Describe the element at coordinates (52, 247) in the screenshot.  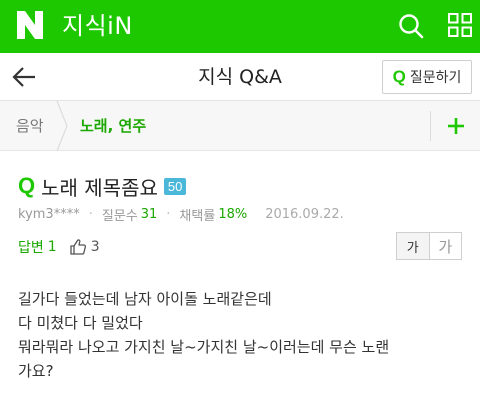
I see `answers-count: 1` at that location.